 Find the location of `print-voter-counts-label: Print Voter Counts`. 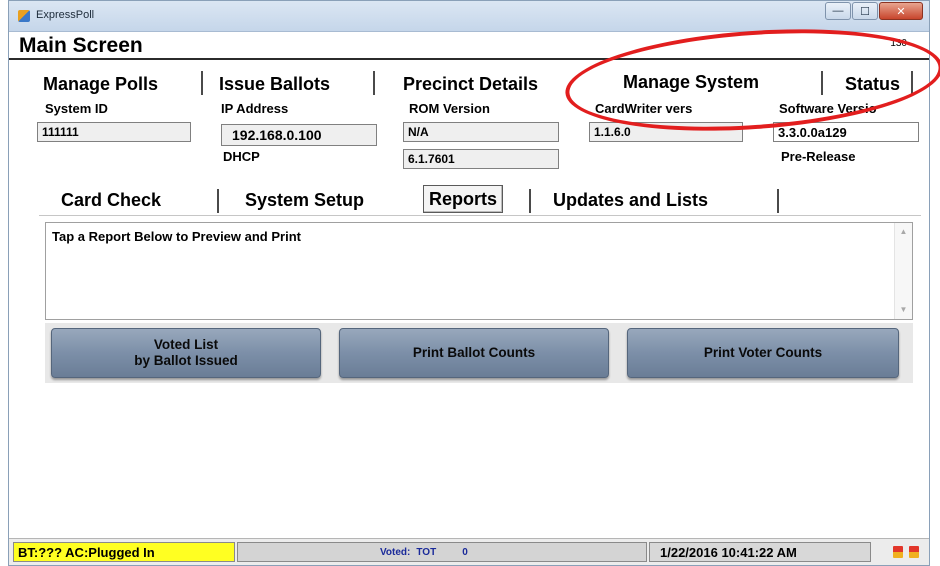

print-voter-counts-label: Print Voter Counts is located at coordinates (763, 352).